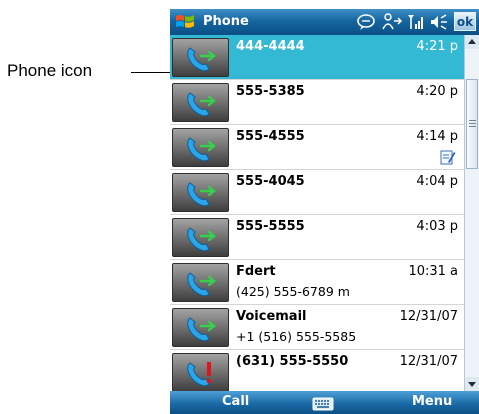 The height and width of the screenshot is (414, 479). I want to click on missed-call-icon, so click(199, 374).